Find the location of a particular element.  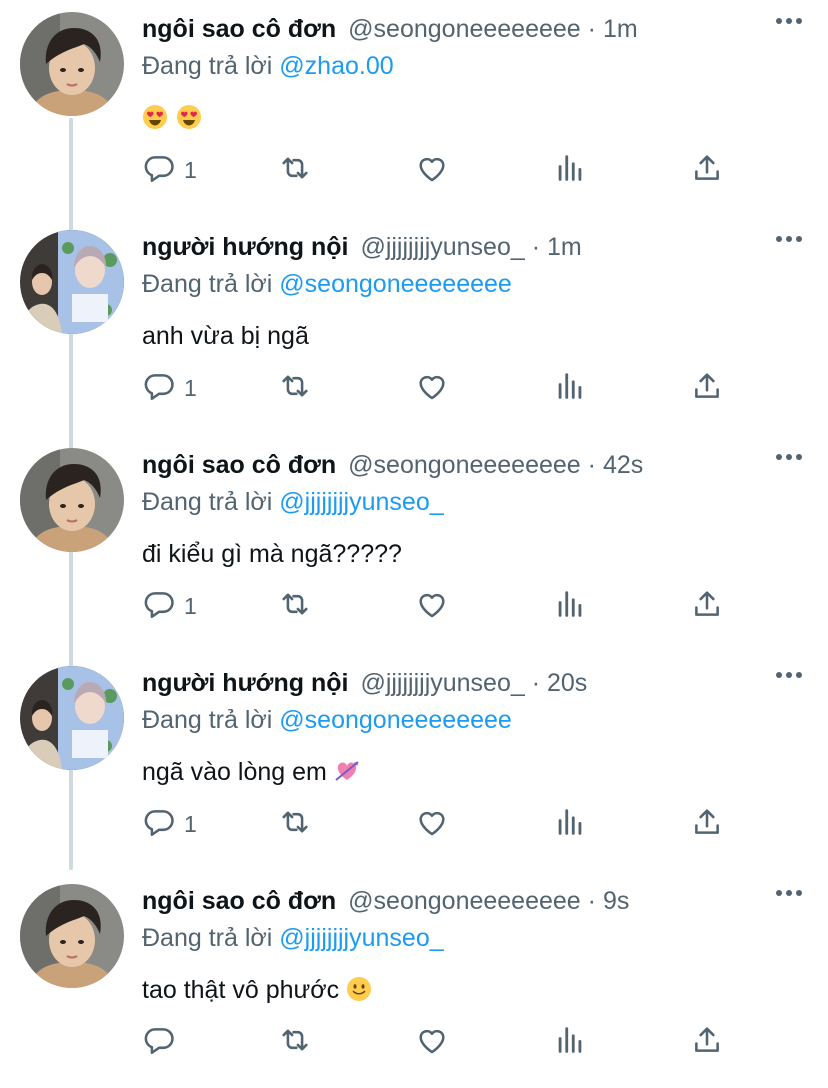

tweet-header: người hướng nội @jjjjjjjjyunseo_ · 1m is located at coordinates (455, 247).